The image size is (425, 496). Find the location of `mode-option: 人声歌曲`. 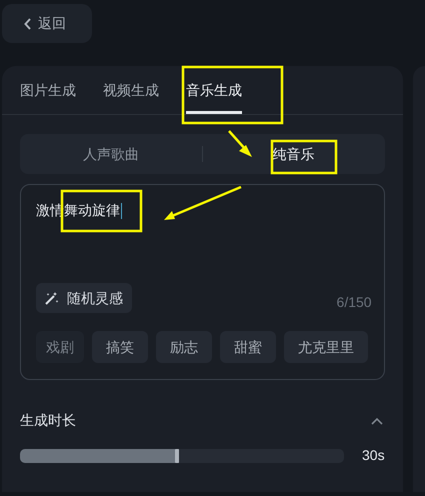

mode-option: 人声歌曲 is located at coordinates (111, 154).